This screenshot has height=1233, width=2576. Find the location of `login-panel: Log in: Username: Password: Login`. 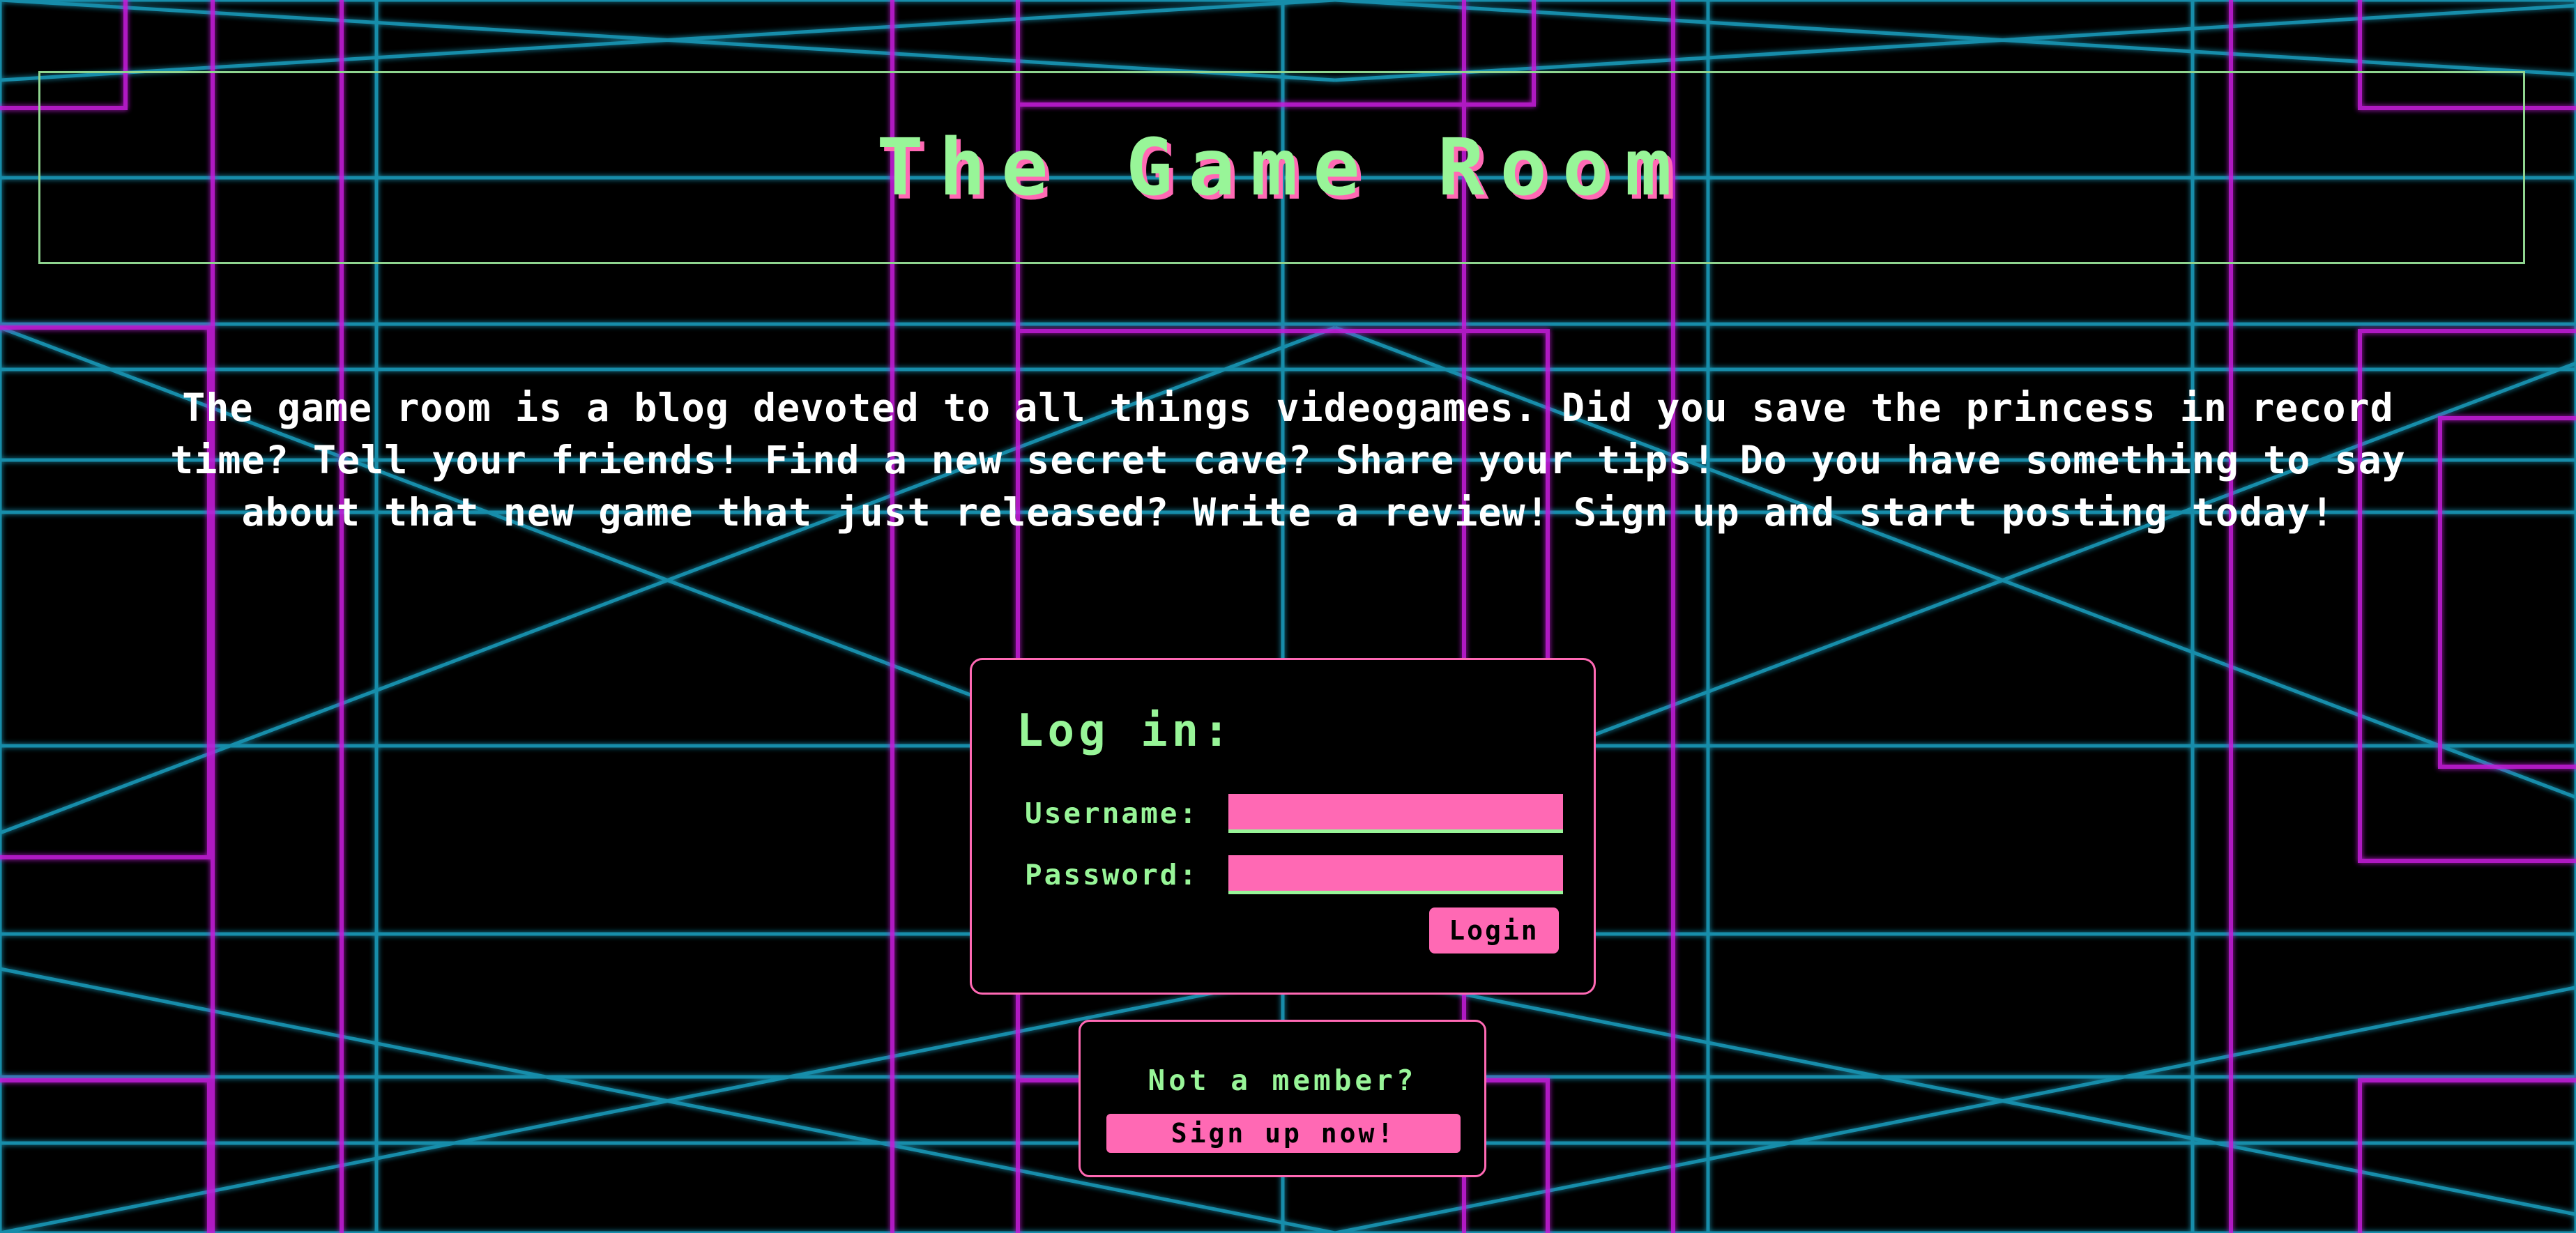

login-panel: Log in: Username: Password: Login is located at coordinates (1283, 826).